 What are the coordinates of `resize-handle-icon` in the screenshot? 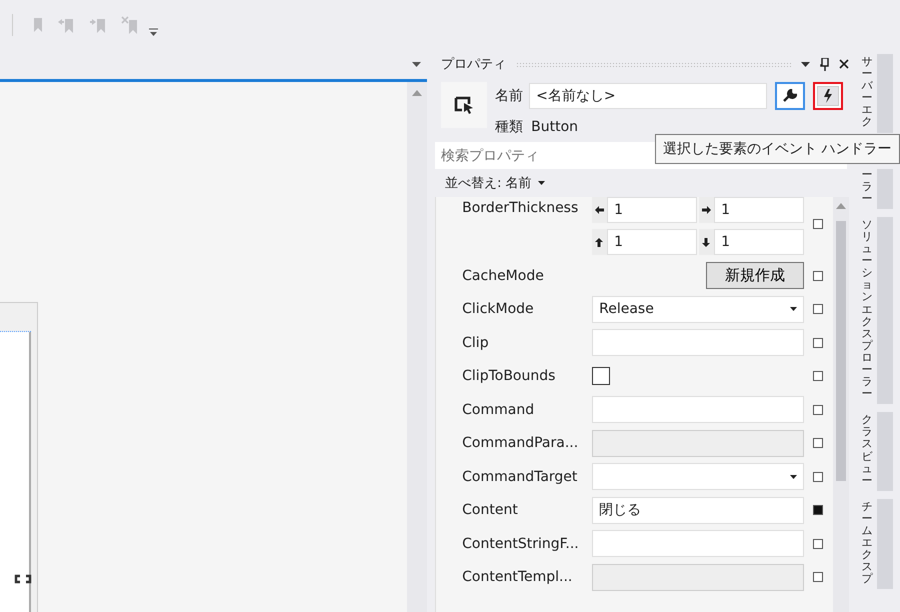 It's located at (23, 579).